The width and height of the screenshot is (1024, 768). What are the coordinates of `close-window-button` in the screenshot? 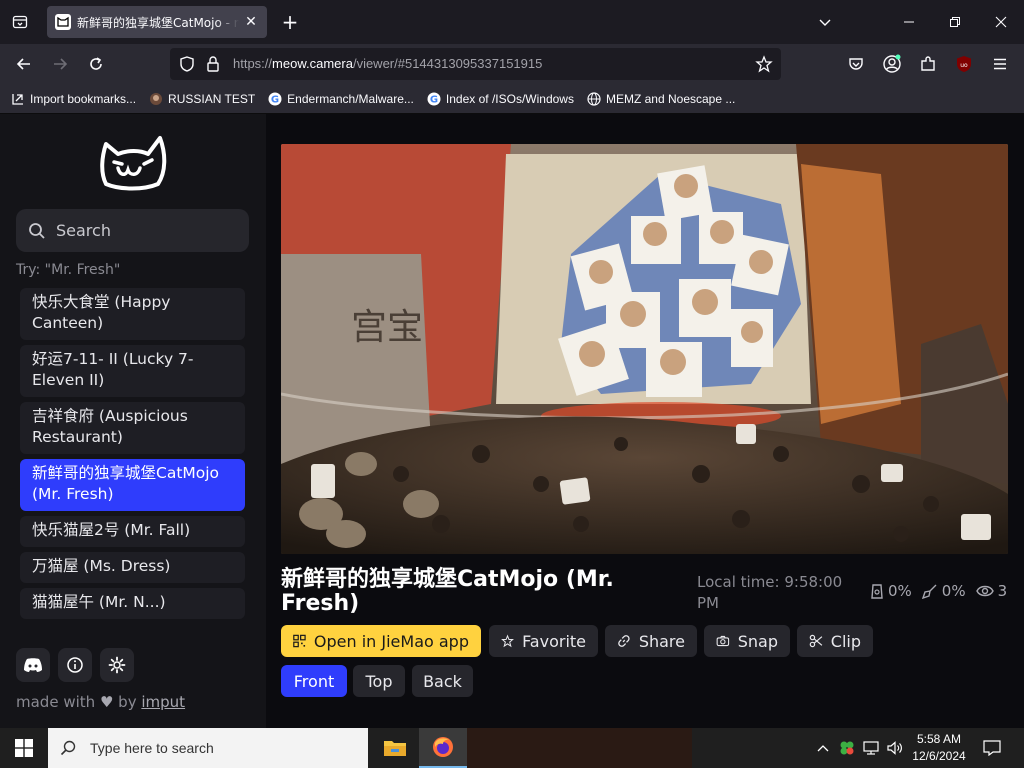 It's located at (1001, 22).